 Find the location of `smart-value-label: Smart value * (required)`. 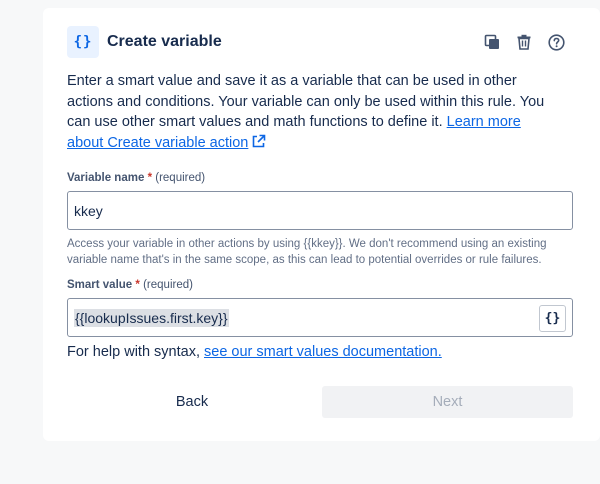

smart-value-label: Smart value * (required) is located at coordinates (130, 285).